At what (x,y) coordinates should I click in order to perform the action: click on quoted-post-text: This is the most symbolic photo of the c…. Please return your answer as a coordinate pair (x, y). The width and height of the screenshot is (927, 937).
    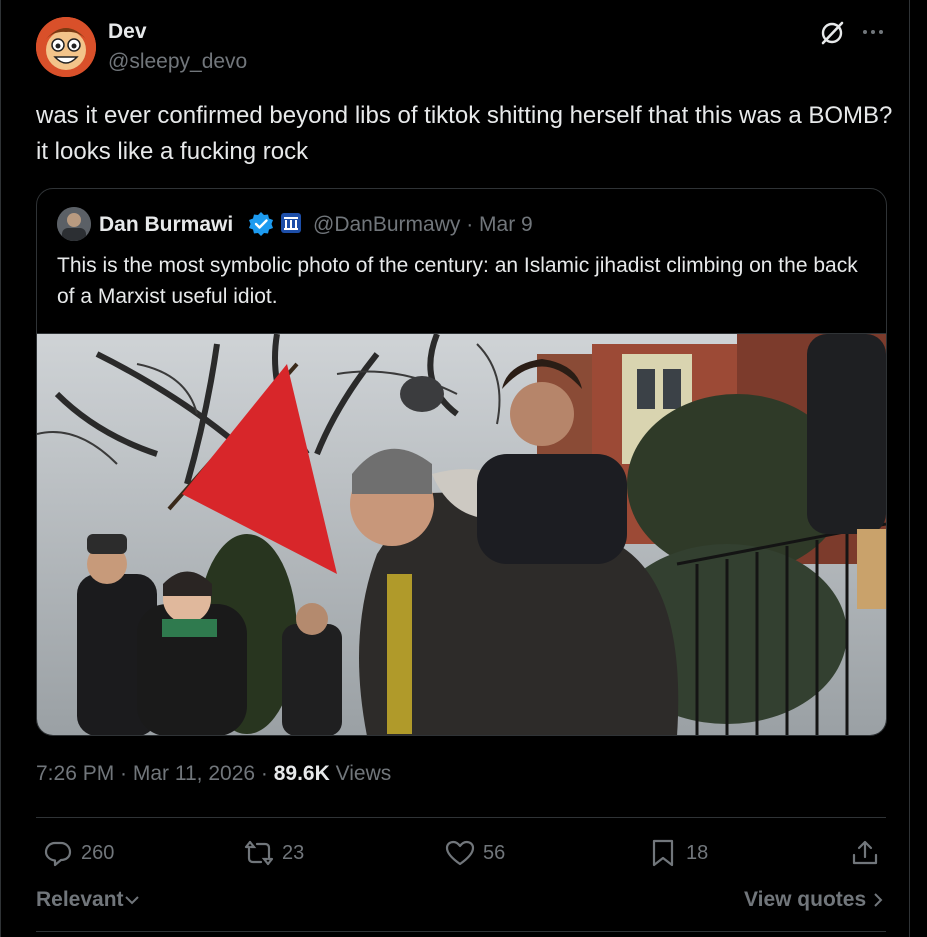
    Looking at the image, I should click on (457, 281).